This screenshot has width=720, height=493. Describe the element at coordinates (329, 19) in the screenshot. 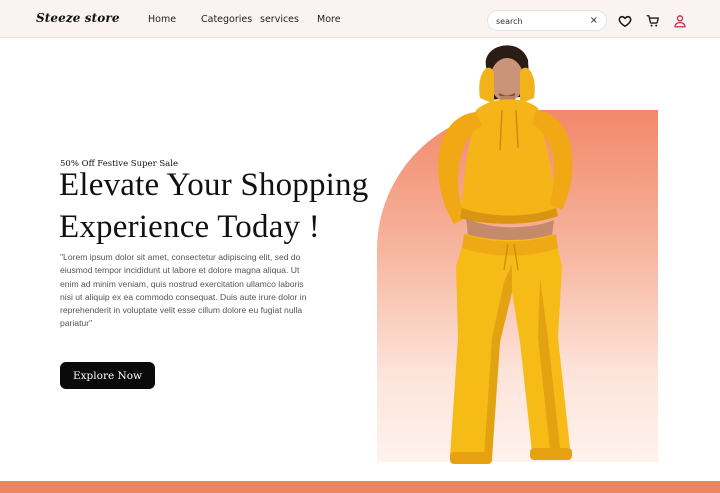

I see `nav-link-more: More` at that location.